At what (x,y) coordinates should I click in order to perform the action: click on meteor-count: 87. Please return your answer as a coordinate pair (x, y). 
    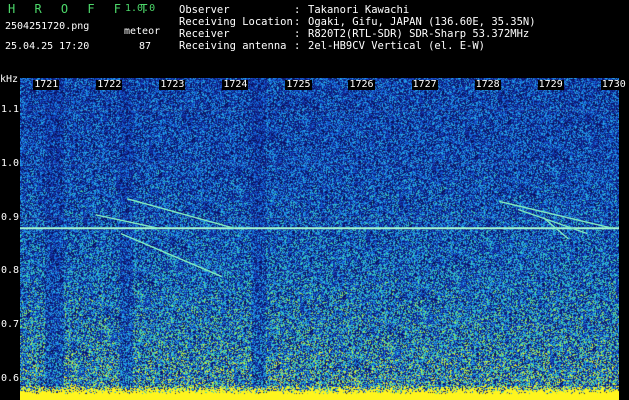
    Looking at the image, I should click on (145, 46).